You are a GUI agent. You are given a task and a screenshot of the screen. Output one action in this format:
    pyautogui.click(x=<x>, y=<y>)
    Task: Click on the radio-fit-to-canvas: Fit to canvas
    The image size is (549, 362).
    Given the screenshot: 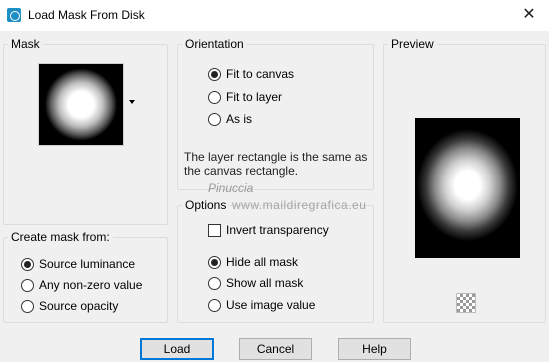 What is the action you would take?
    pyautogui.click(x=251, y=74)
    